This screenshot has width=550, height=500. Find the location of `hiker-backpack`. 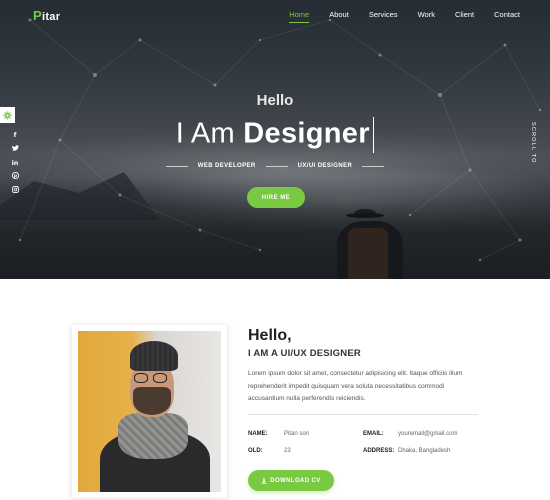

hiker-backpack is located at coordinates (368, 253).